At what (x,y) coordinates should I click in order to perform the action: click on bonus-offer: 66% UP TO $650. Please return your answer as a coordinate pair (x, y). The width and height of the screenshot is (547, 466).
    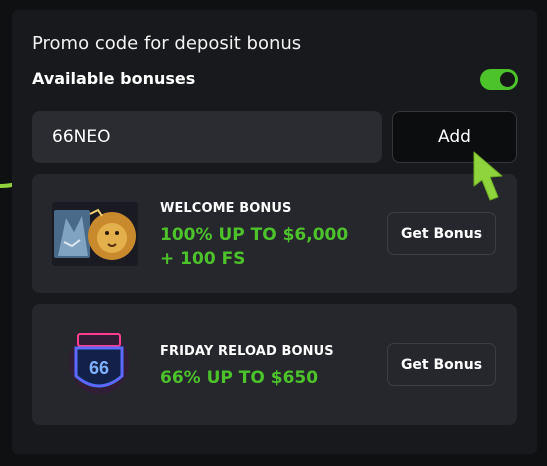
    Looking at the image, I should click on (247, 378).